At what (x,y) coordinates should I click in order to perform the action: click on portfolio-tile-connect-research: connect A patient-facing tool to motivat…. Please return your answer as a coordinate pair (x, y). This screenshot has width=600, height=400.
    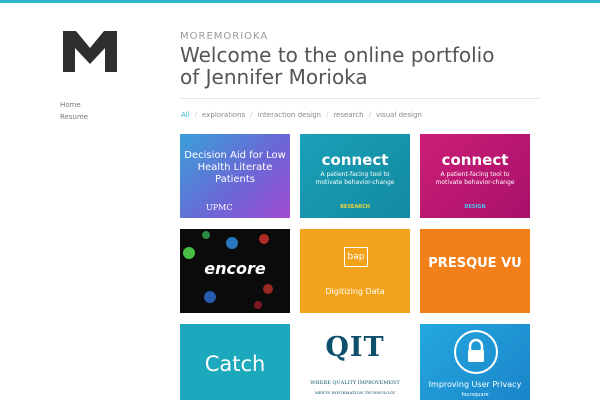
    Looking at the image, I should click on (355, 176).